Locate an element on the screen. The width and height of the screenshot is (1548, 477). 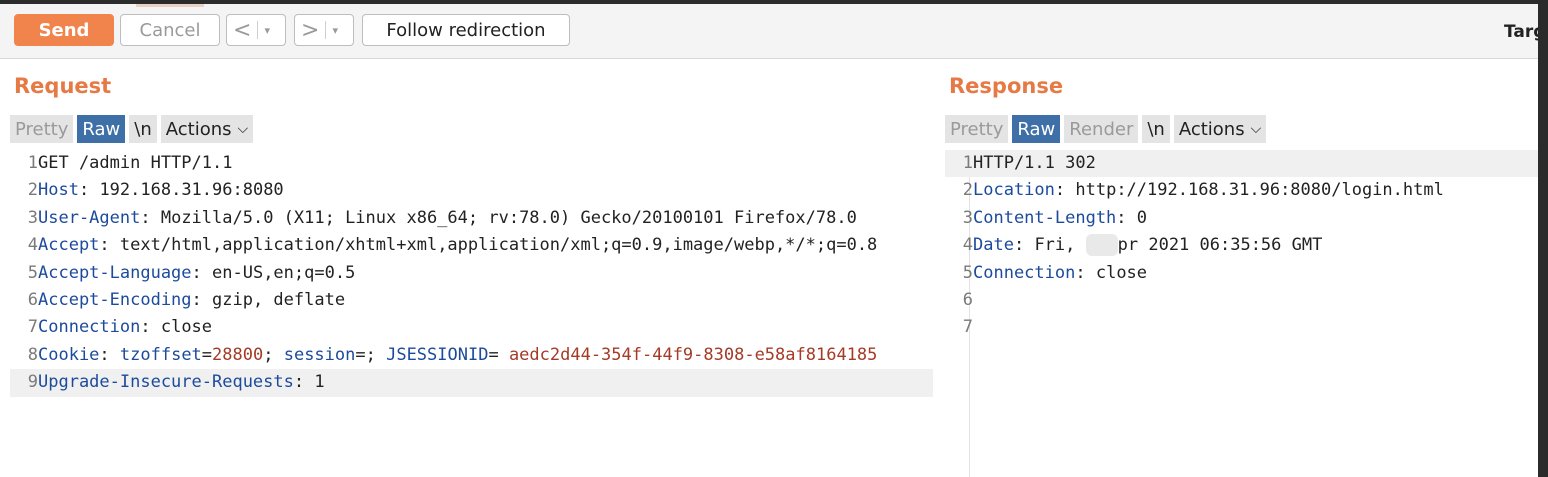
header-key: Accept-Encoding is located at coordinates (115, 300).